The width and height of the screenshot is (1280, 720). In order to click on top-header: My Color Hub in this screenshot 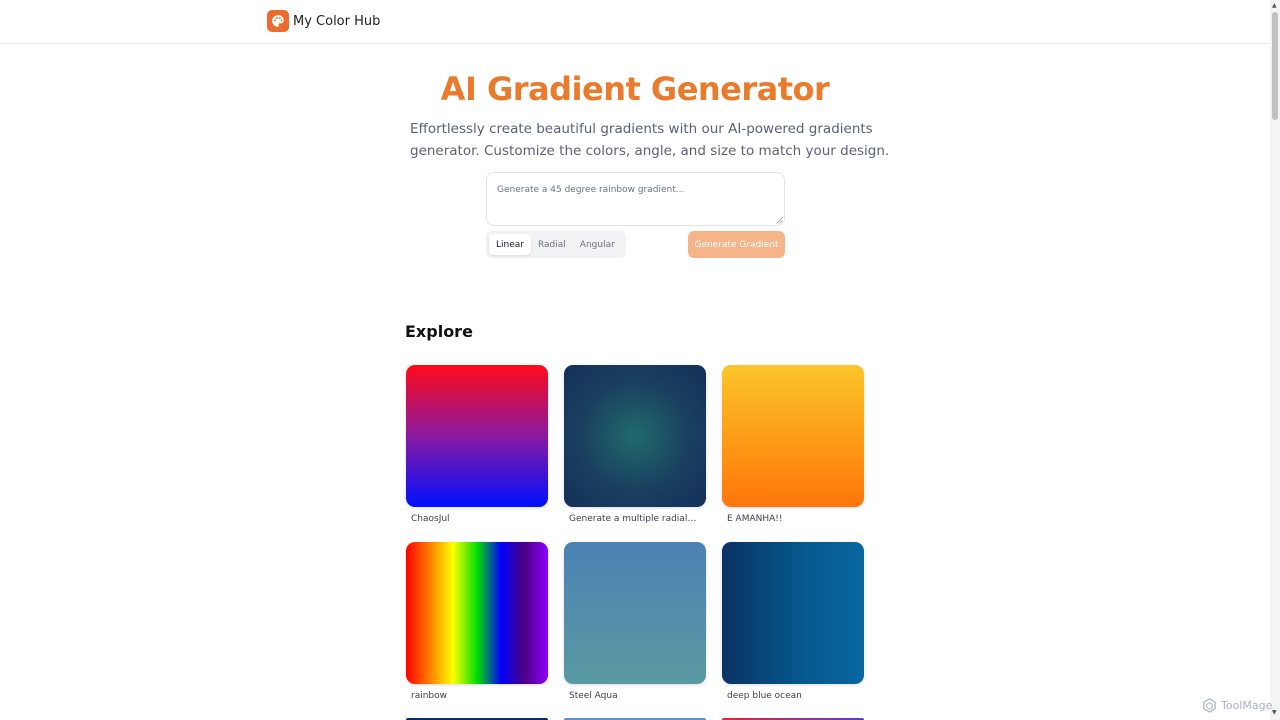, I will do `click(635, 22)`.